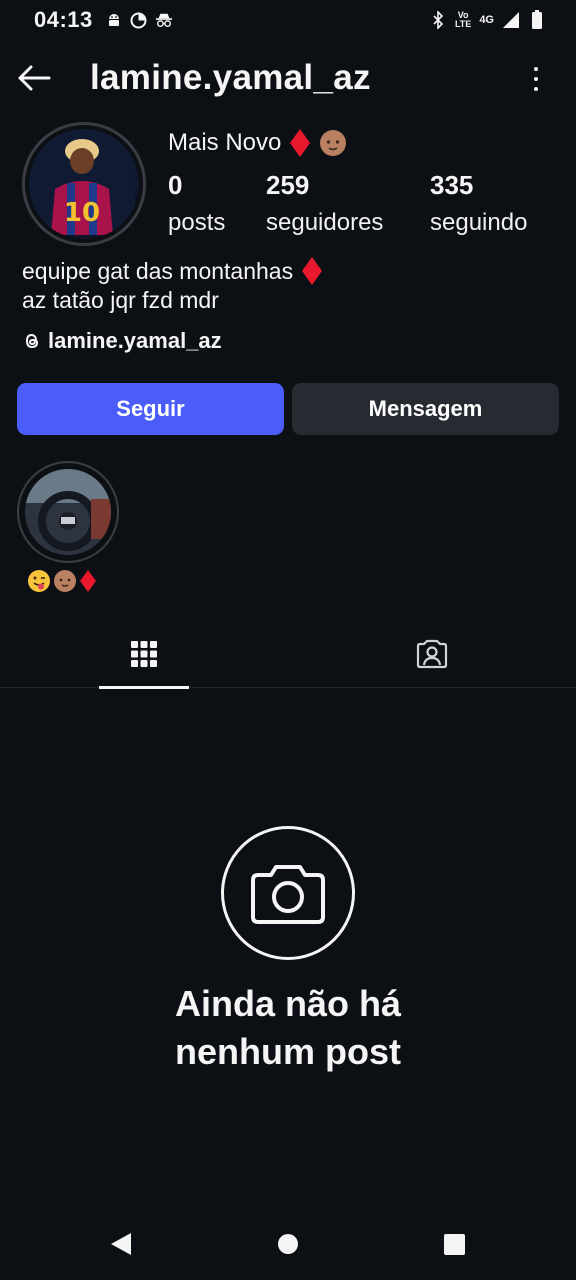 The height and width of the screenshot is (1280, 576). What do you see at coordinates (197, 222) in the screenshot?
I see `stat-label: posts` at bounding box center [197, 222].